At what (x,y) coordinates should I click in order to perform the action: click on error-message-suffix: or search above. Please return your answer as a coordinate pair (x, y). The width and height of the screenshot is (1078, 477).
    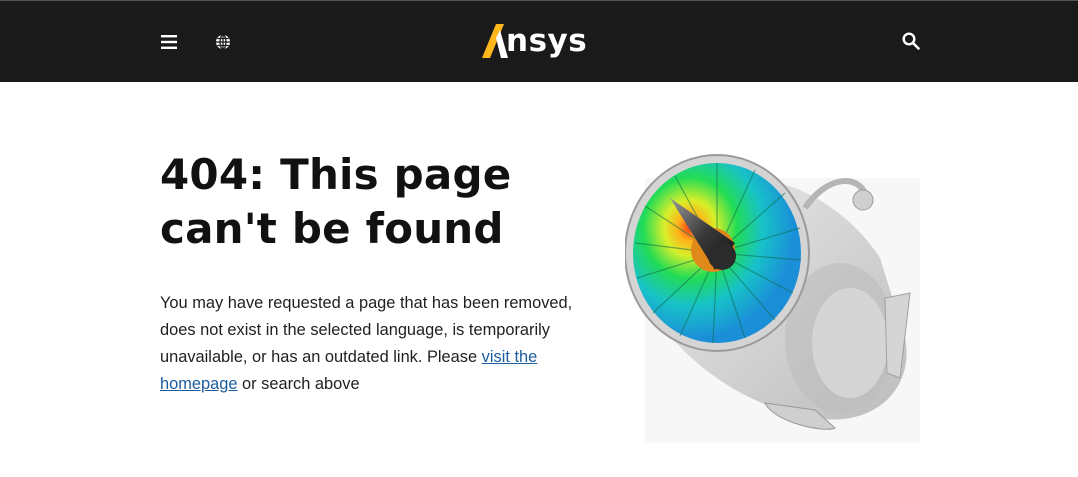
    Looking at the image, I should click on (298, 384).